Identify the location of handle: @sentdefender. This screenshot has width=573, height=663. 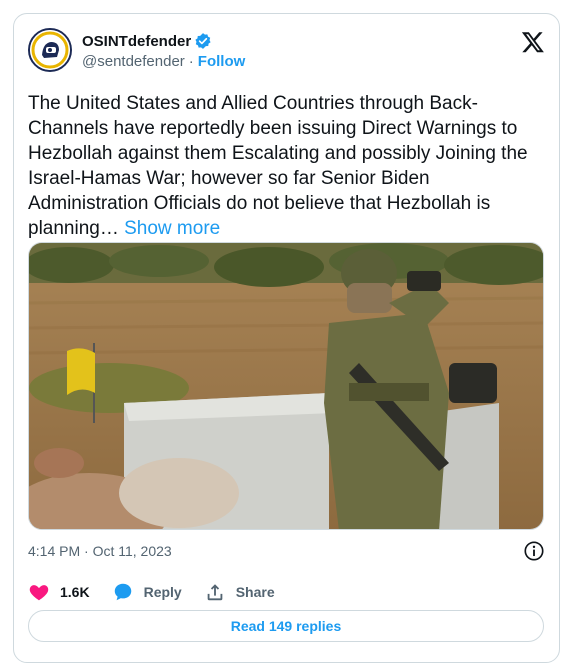
(133, 61).